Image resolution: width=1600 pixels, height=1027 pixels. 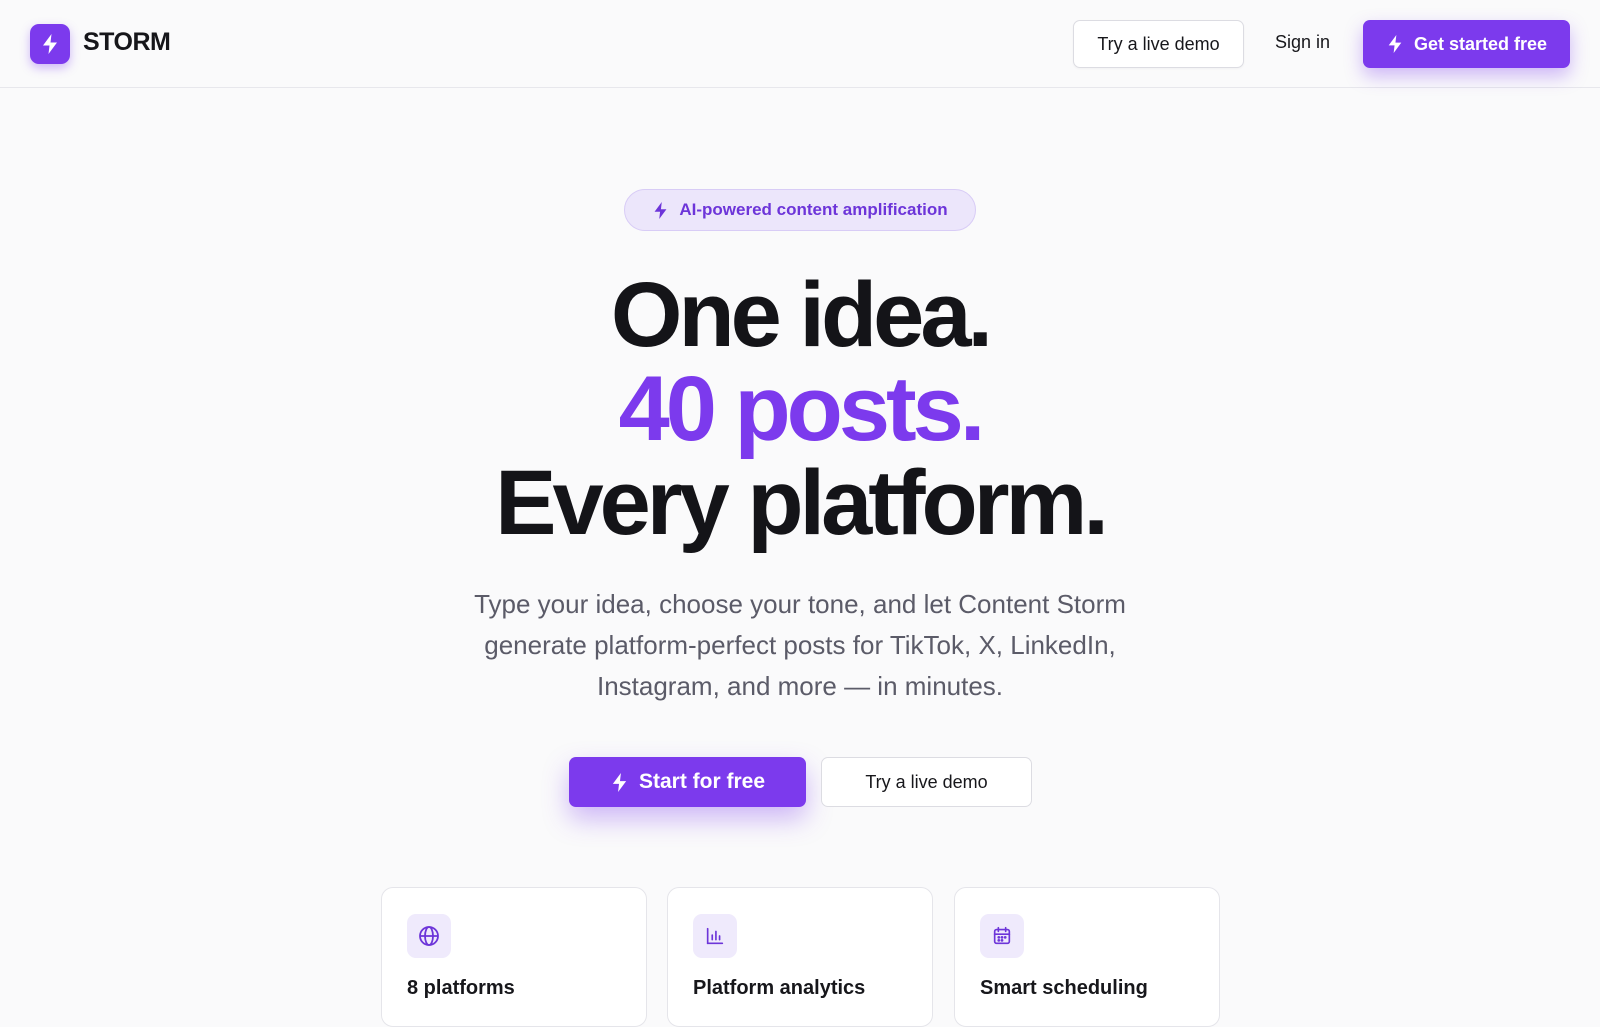 What do you see at coordinates (127, 42) in the screenshot?
I see `logo-text: STORM` at bounding box center [127, 42].